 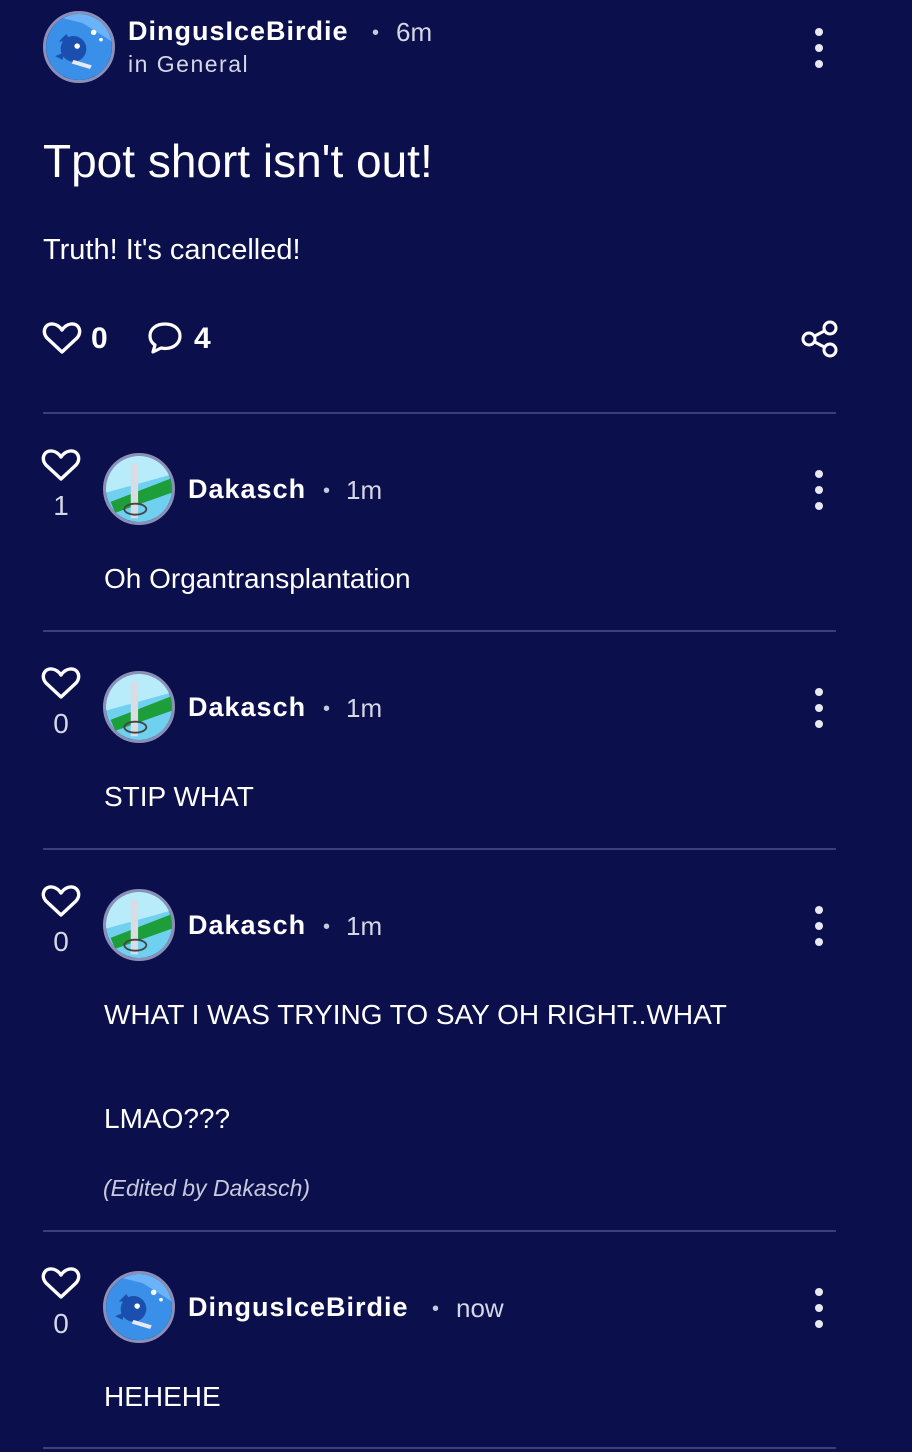 What do you see at coordinates (238, 31) in the screenshot?
I see `post-author-name: DingusIceBirdie` at bounding box center [238, 31].